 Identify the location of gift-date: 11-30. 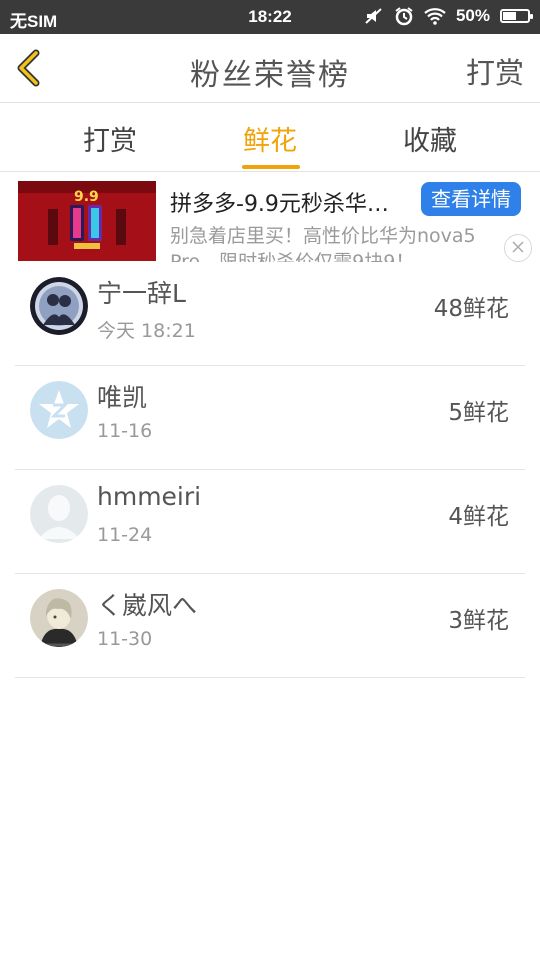
(125, 639).